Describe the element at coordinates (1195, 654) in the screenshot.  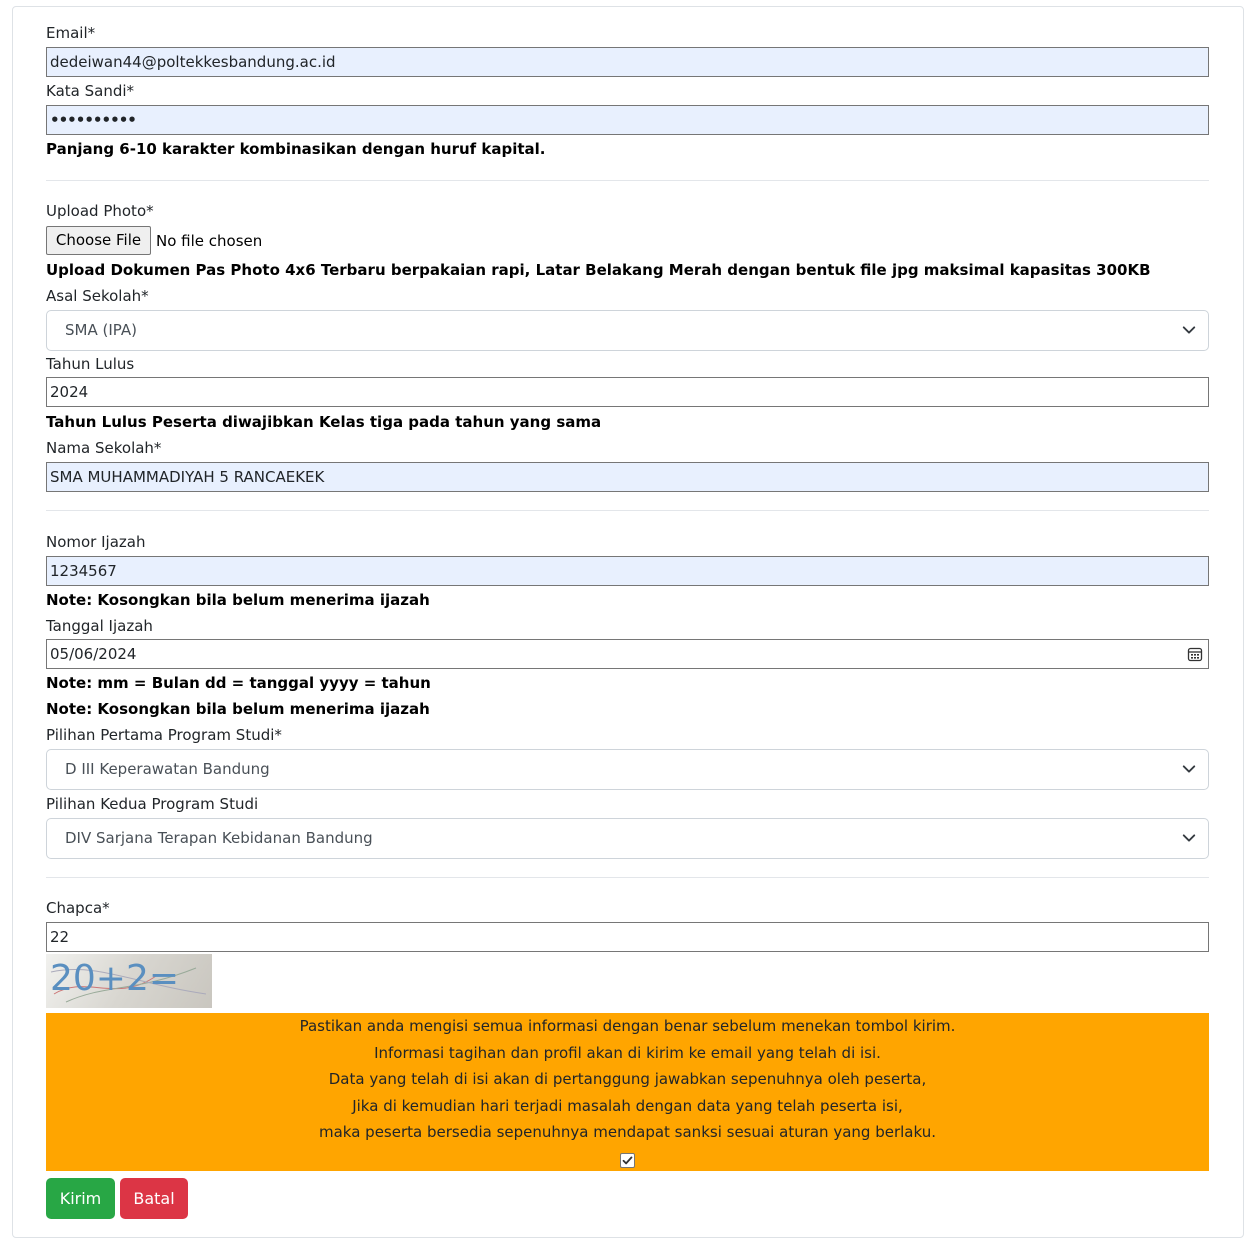
I see `calendar-icon` at that location.